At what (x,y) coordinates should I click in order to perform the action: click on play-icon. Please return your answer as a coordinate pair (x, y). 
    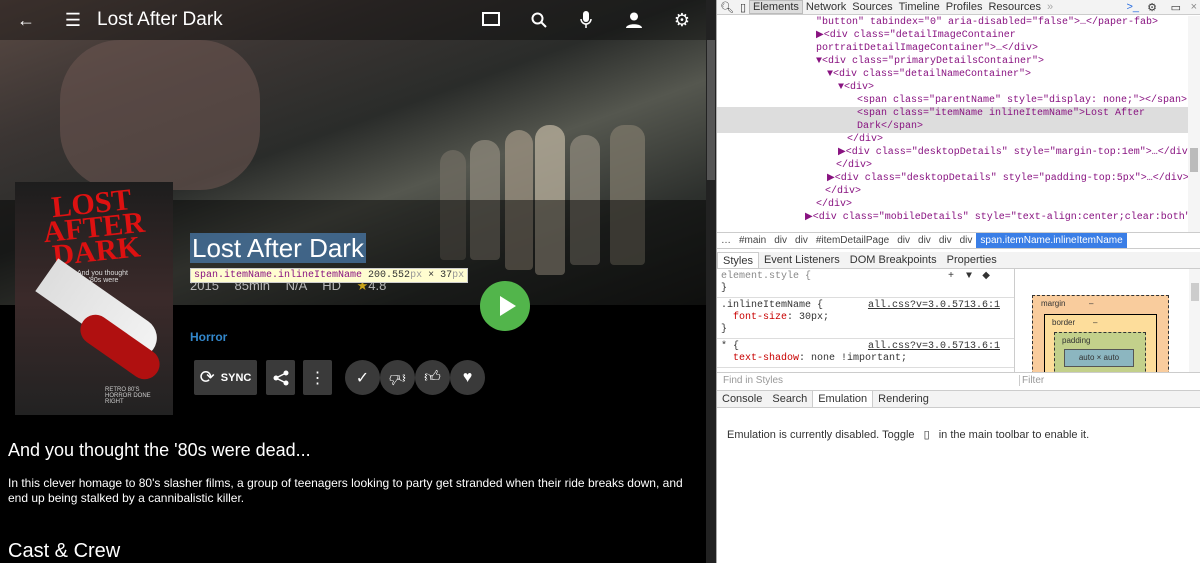
    Looking at the image, I should click on (507, 306).